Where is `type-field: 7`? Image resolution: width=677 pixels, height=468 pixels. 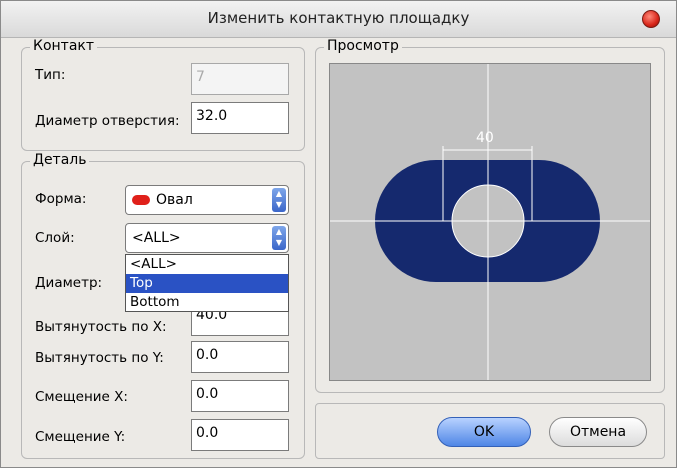 type-field: 7 is located at coordinates (240, 79).